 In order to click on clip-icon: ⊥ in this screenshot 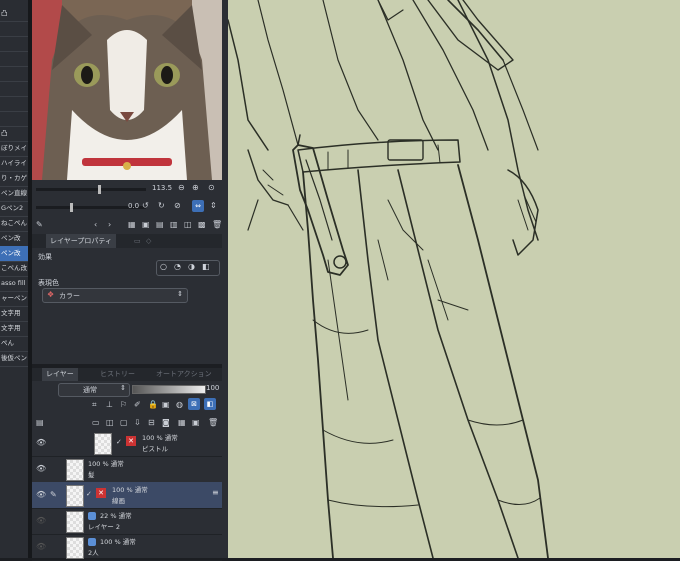, I will do `click(109, 404)`.